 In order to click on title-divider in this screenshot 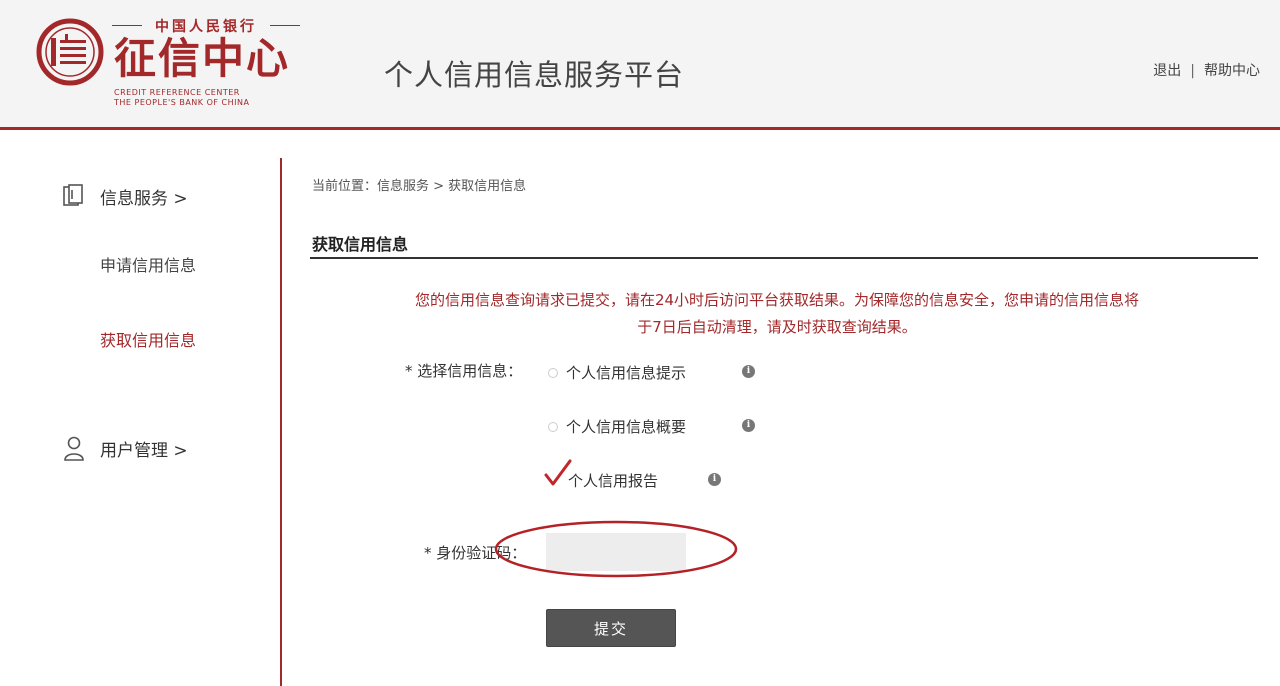, I will do `click(784, 258)`.